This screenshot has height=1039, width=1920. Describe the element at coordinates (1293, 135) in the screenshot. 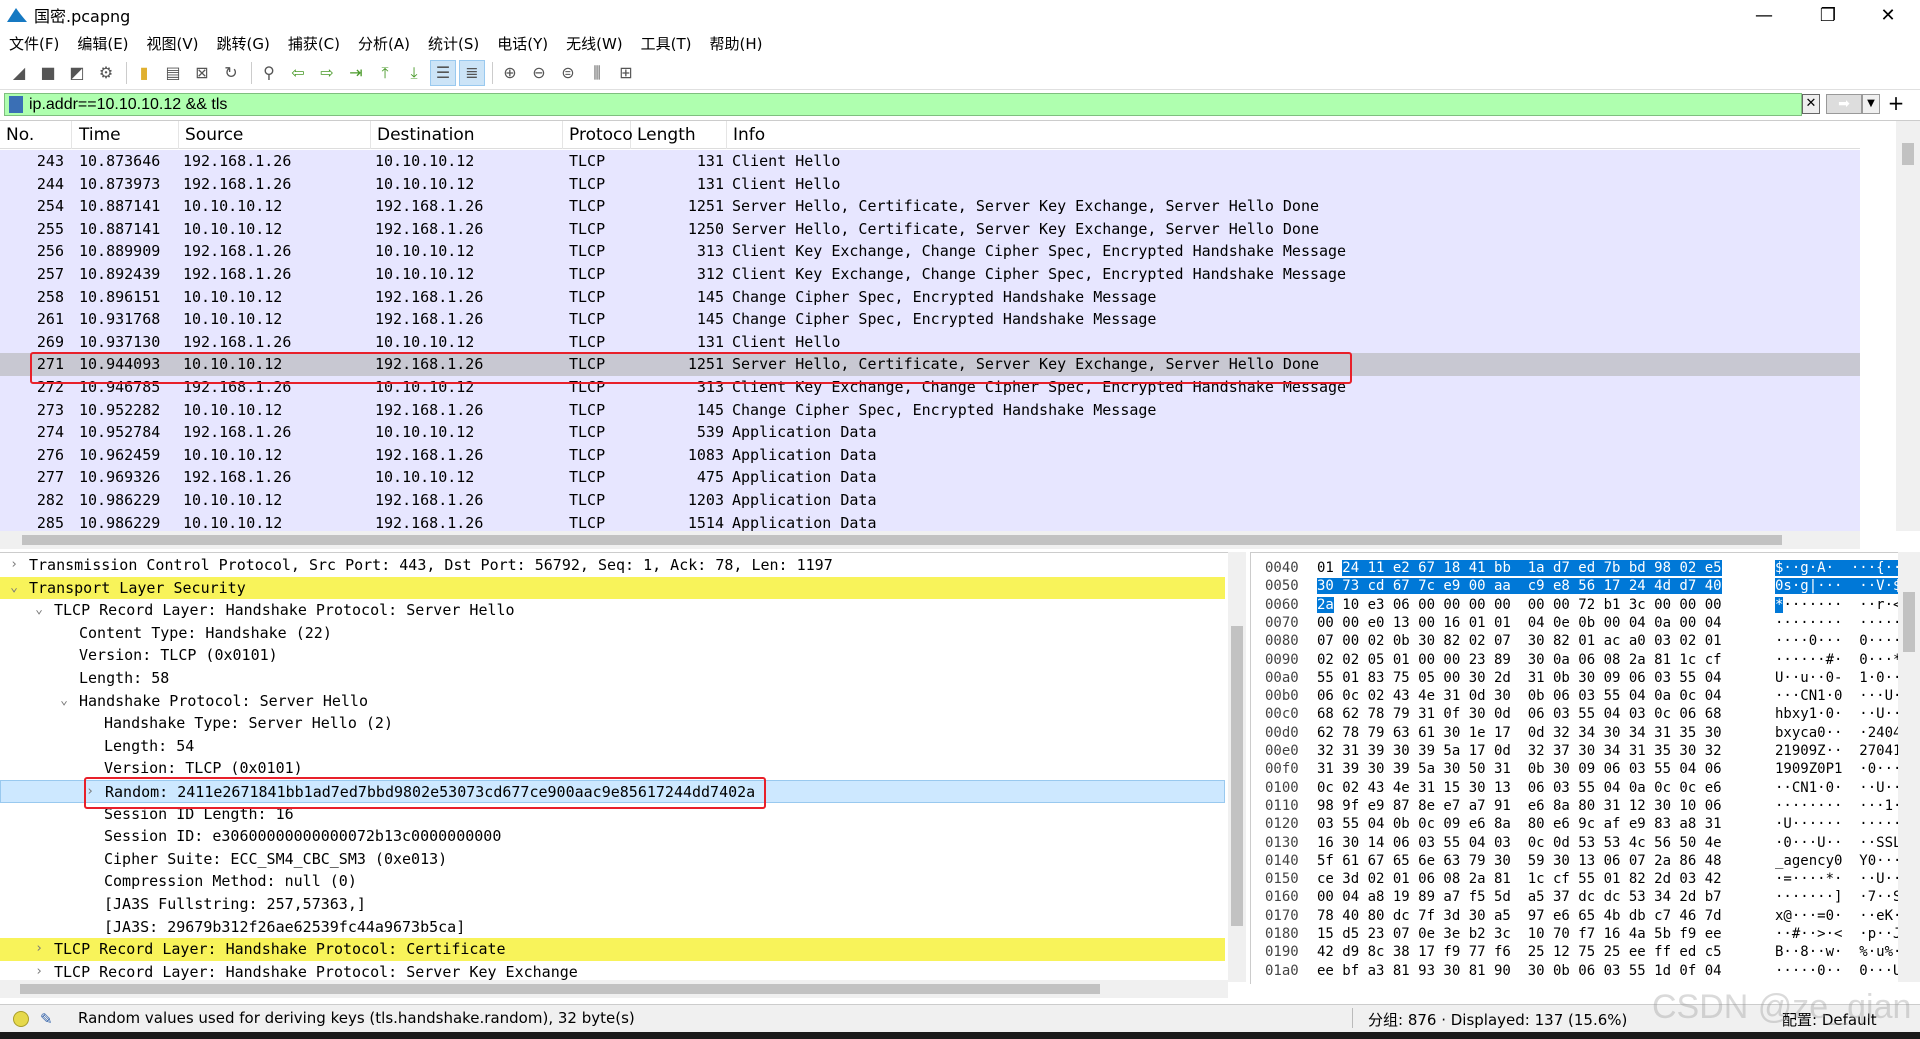

I see `column-info: Info` at that location.